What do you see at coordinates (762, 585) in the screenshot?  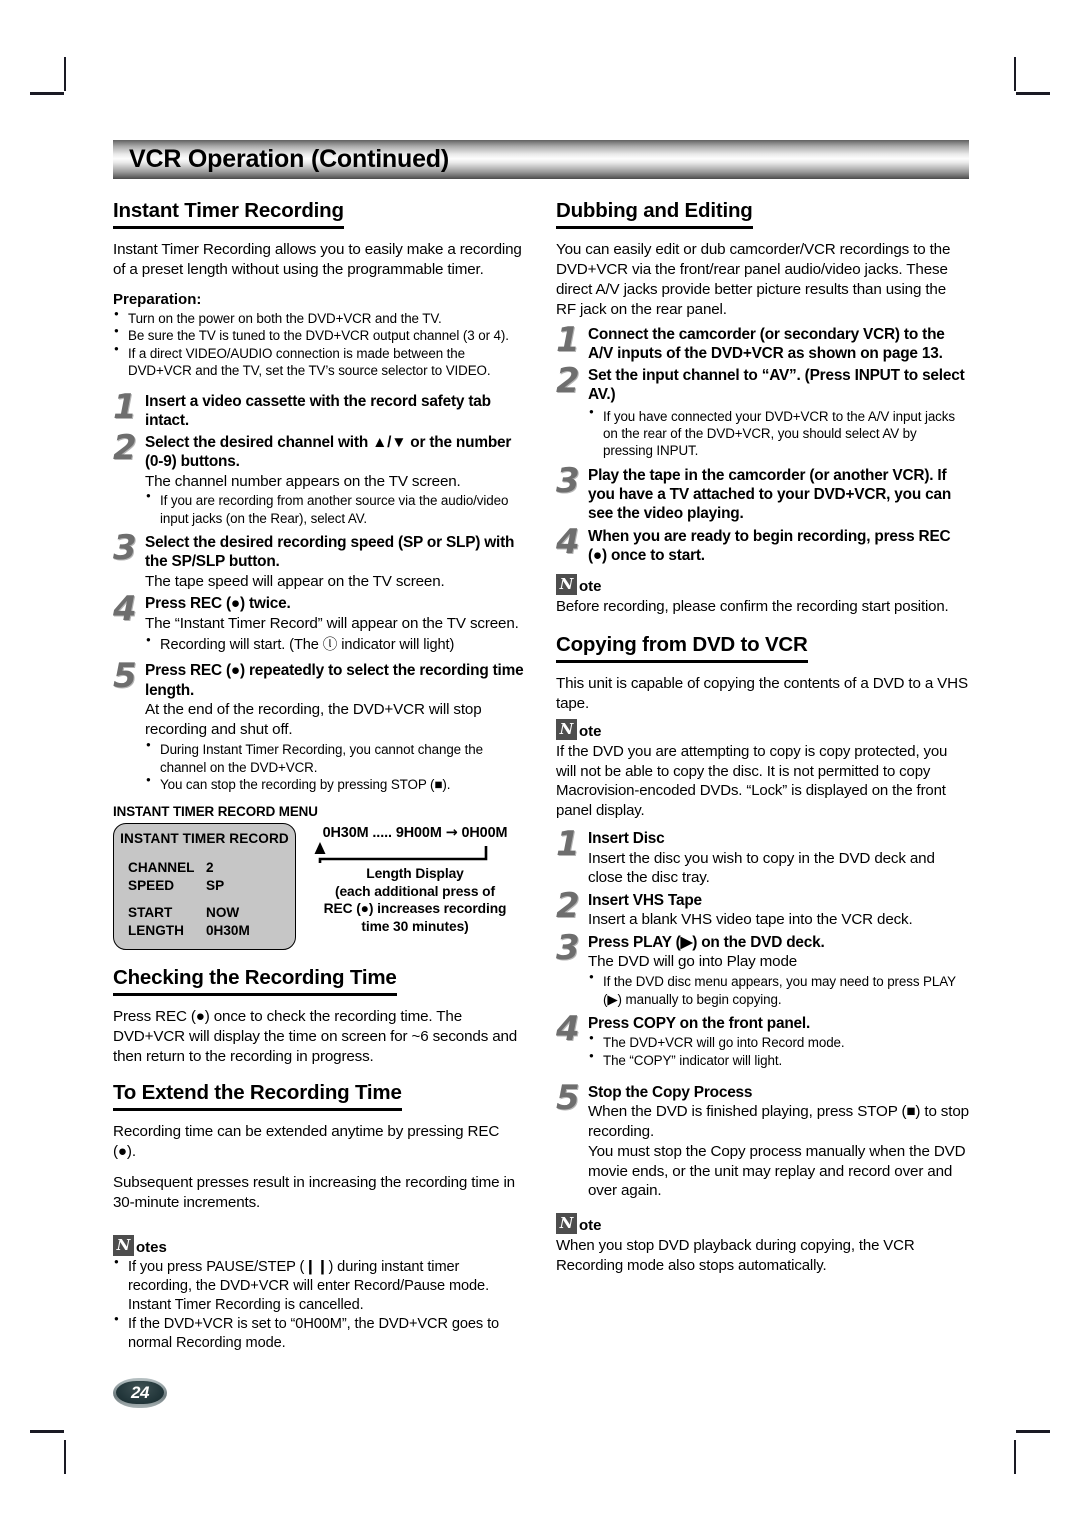 I see `dubbing-note-header: N ote` at bounding box center [762, 585].